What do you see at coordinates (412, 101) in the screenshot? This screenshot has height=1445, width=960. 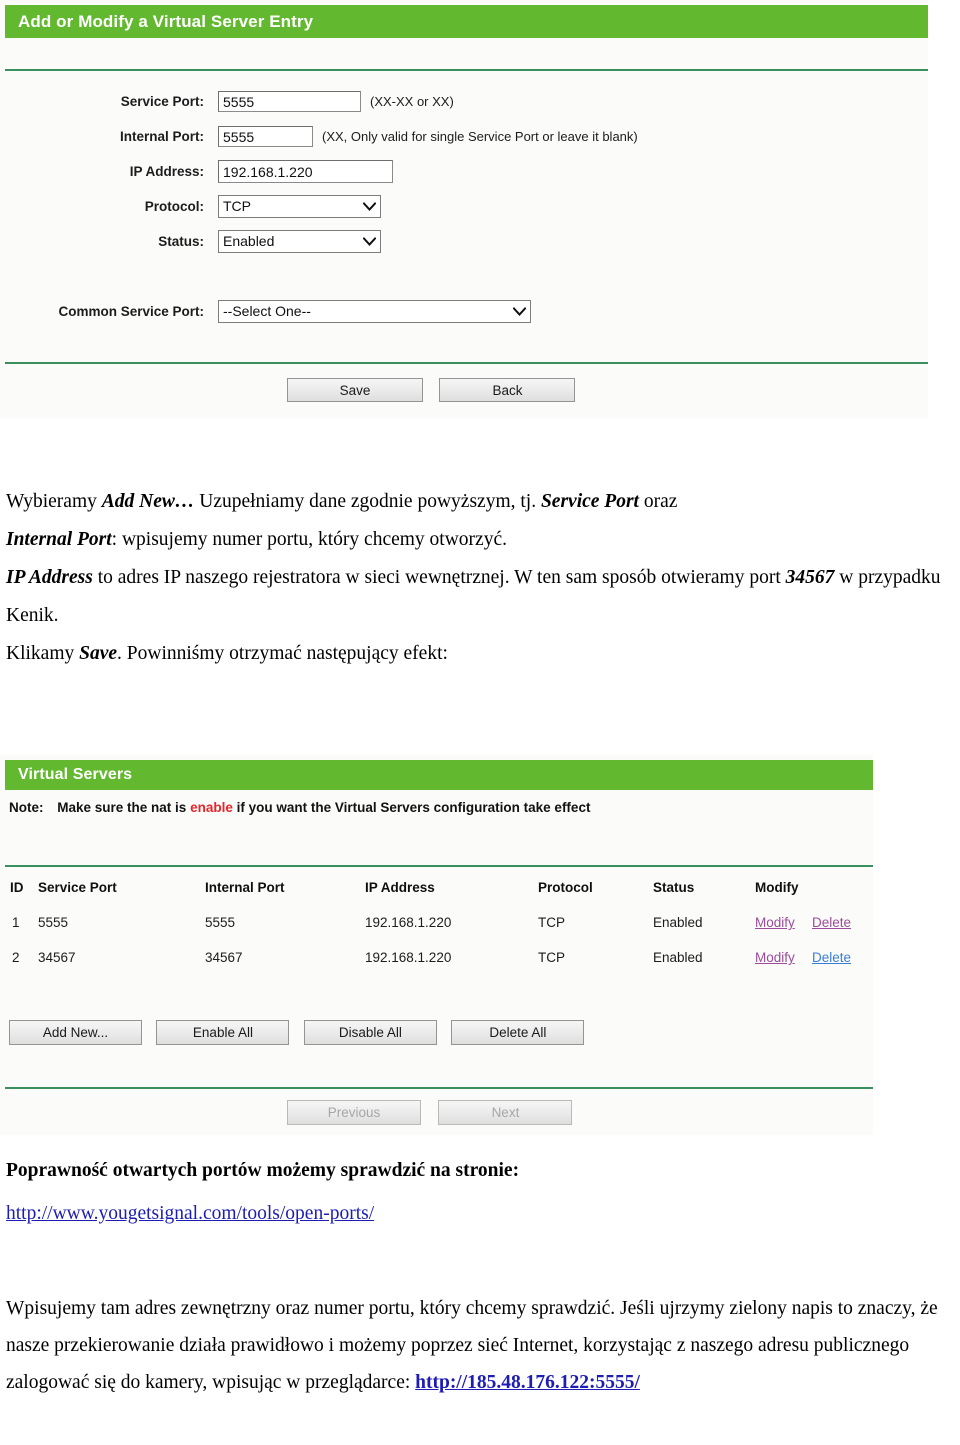 I see `service-port-hint: (XX-XX or XX)` at bounding box center [412, 101].